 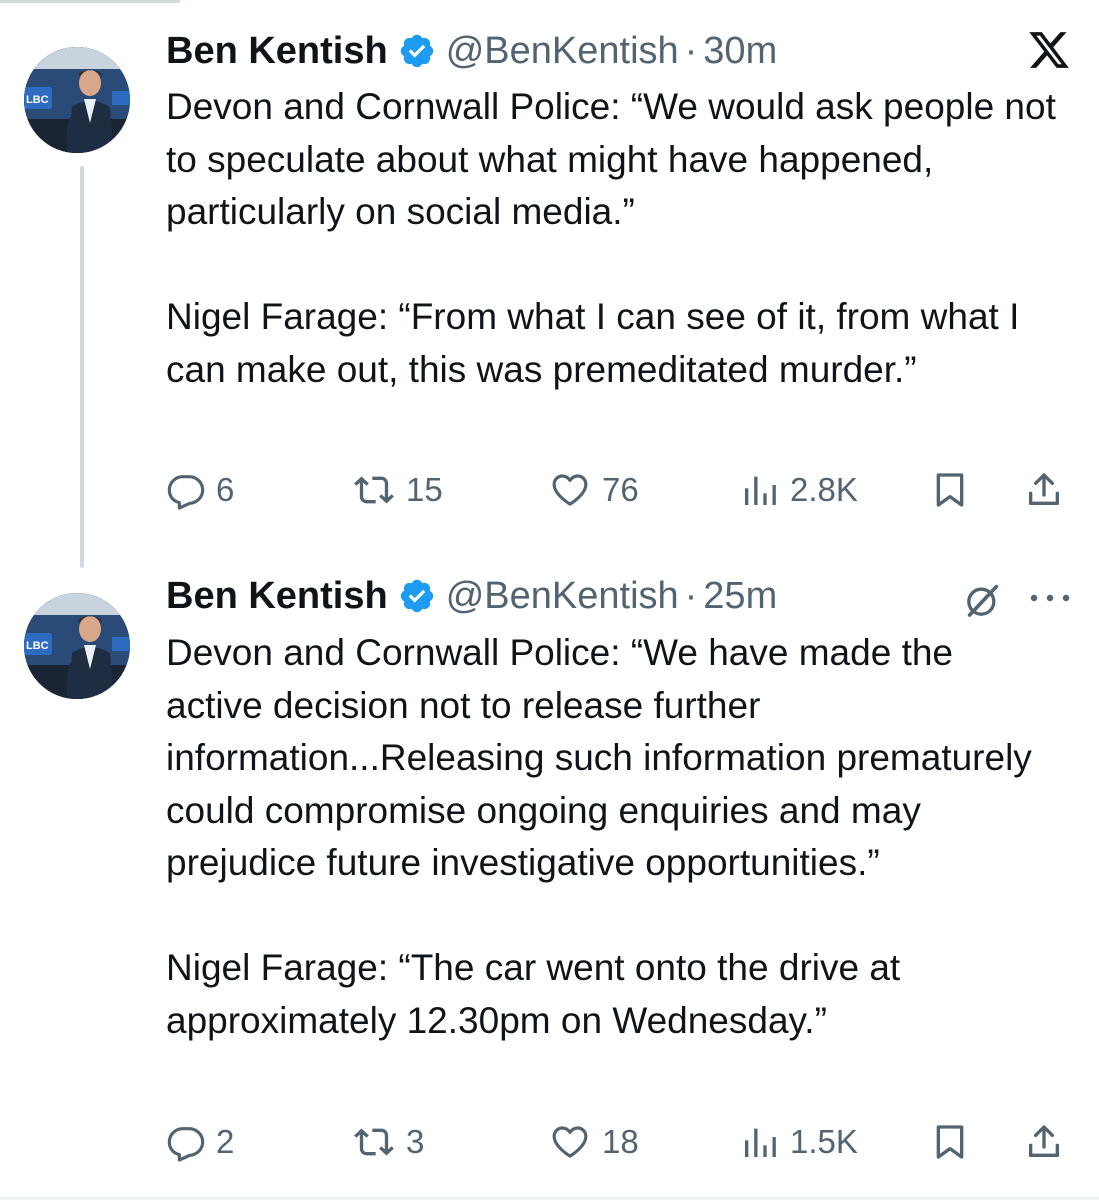 What do you see at coordinates (824, 1141) in the screenshot?
I see `views-count: 1.5K` at bounding box center [824, 1141].